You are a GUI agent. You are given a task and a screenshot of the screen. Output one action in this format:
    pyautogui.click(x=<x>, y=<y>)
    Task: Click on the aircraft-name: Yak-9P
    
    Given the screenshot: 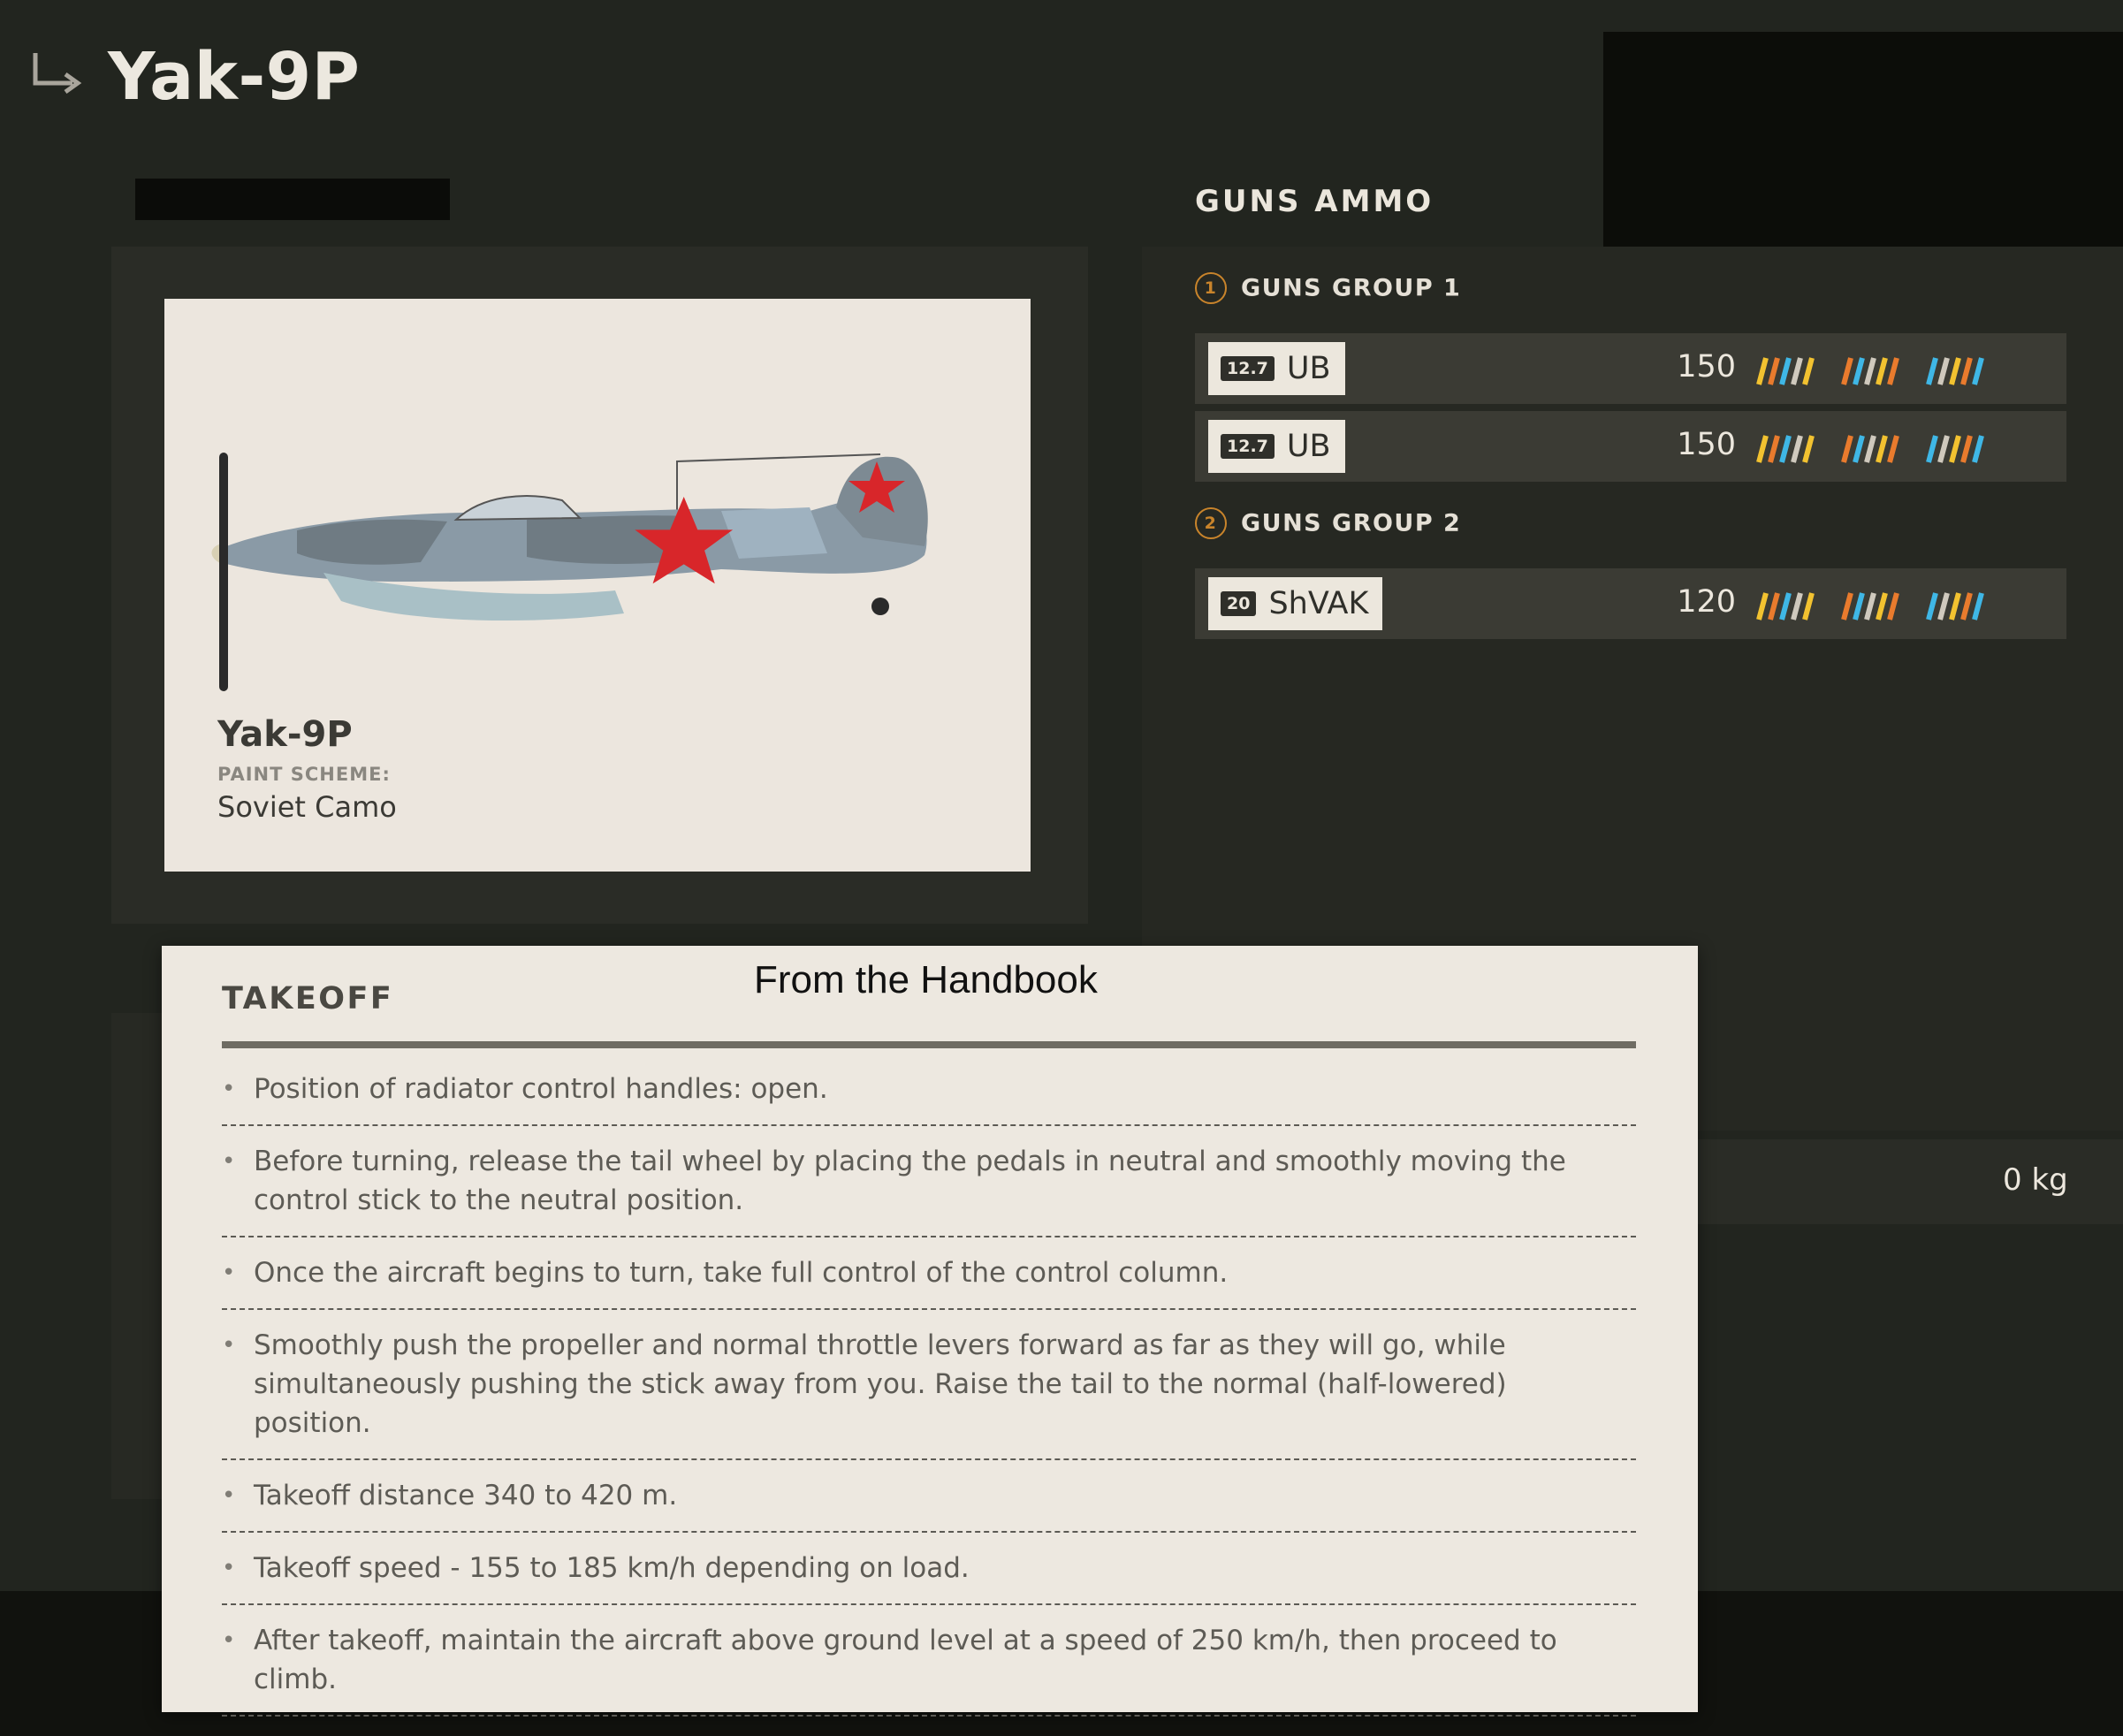 What is the action you would take?
    pyautogui.click(x=285, y=735)
    